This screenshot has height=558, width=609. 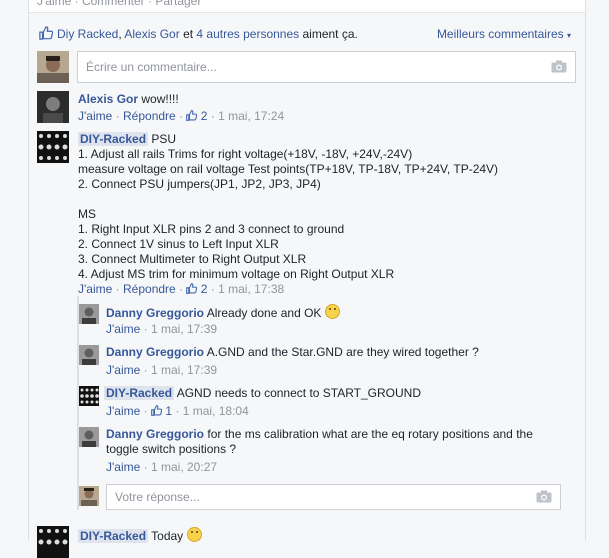 I want to click on reply-actions: J'aime · 1 mai, 20:27, so click(x=162, y=467).